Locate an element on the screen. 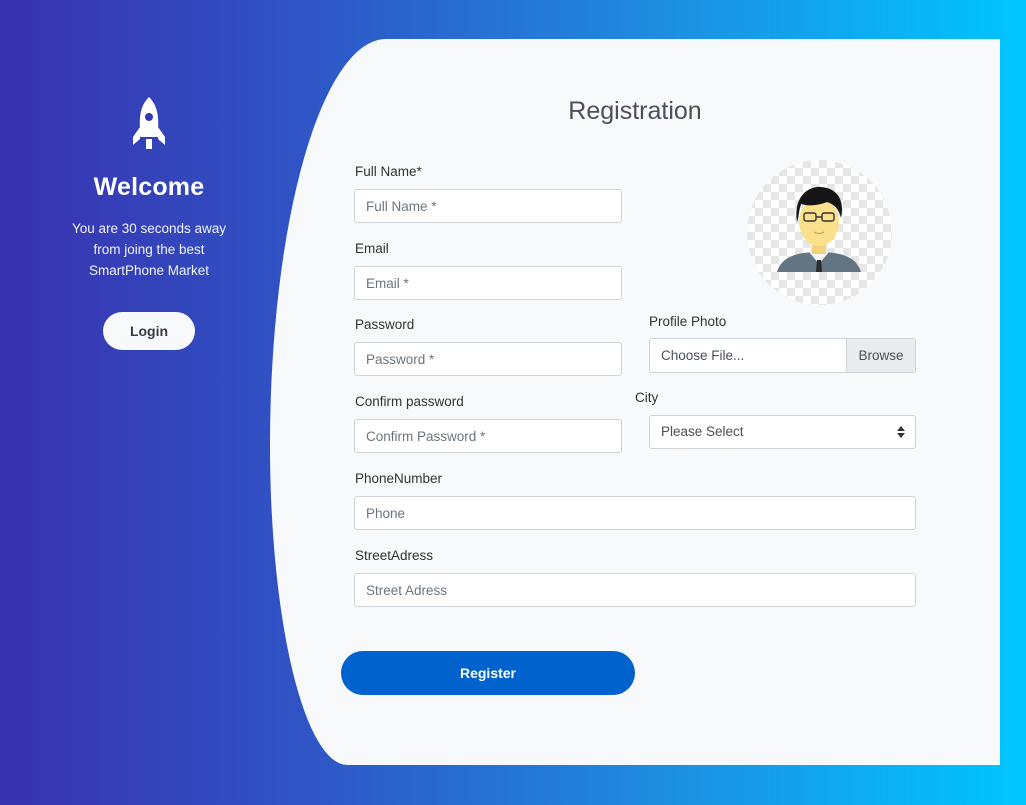 The height and width of the screenshot is (805, 1026). city-select-value: Please Select is located at coordinates (702, 431).